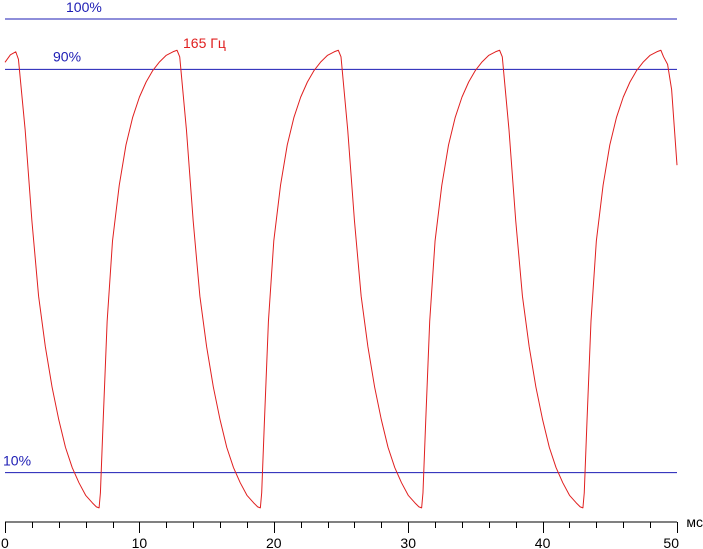 The image size is (703, 549). What do you see at coordinates (274, 542) in the screenshot?
I see `x-tick-label: 20` at bounding box center [274, 542].